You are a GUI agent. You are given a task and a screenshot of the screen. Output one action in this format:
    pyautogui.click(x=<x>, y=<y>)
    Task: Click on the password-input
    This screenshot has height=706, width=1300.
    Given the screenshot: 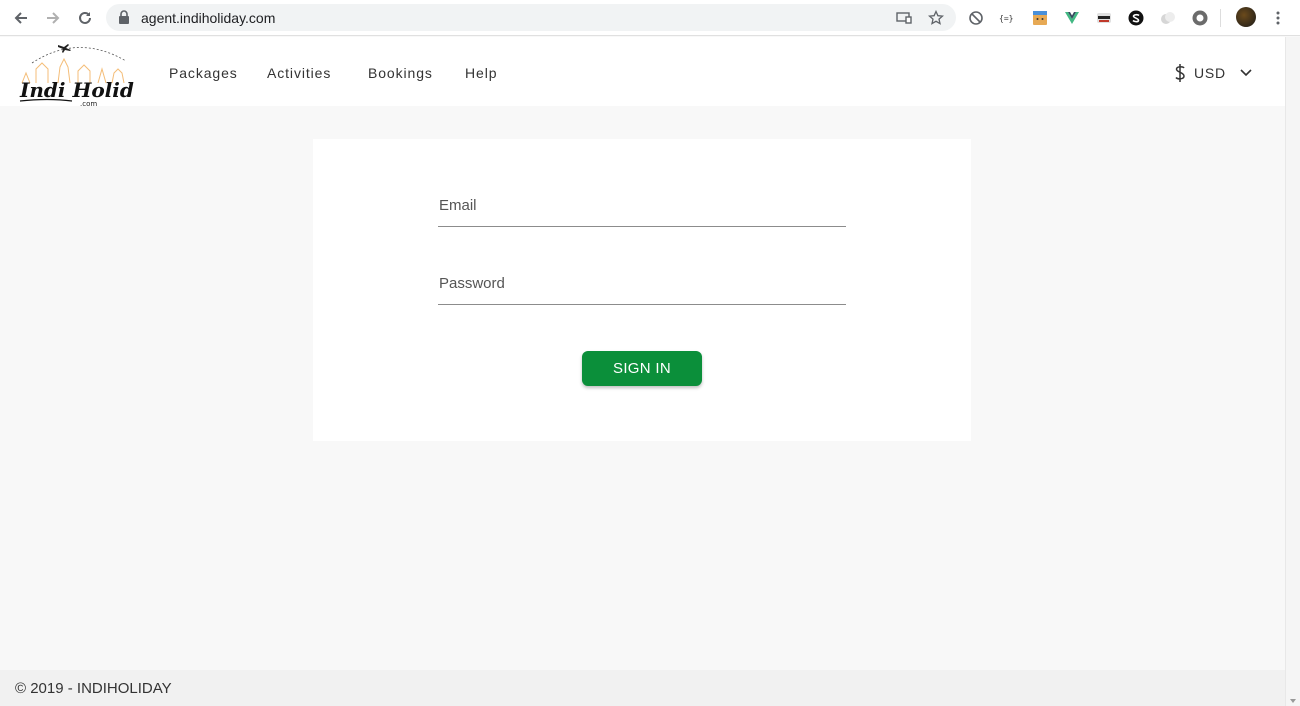 What is the action you would take?
    pyautogui.click(x=642, y=289)
    